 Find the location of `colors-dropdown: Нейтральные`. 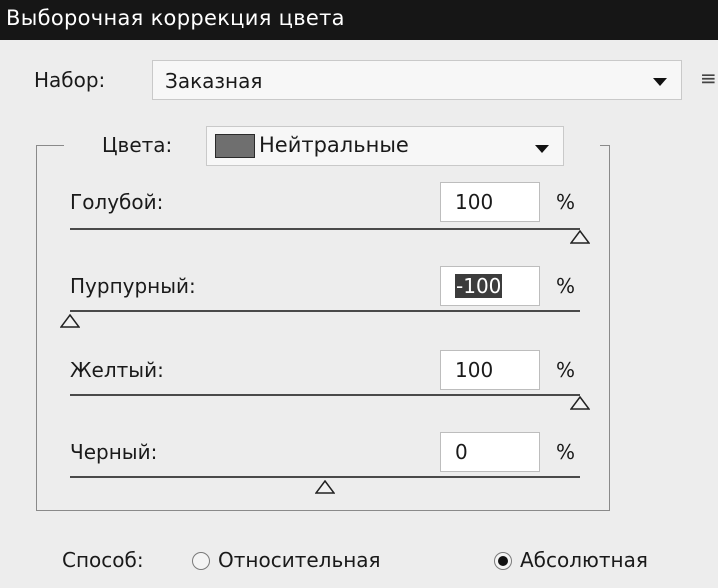

colors-dropdown: Нейтральные is located at coordinates (385, 146).